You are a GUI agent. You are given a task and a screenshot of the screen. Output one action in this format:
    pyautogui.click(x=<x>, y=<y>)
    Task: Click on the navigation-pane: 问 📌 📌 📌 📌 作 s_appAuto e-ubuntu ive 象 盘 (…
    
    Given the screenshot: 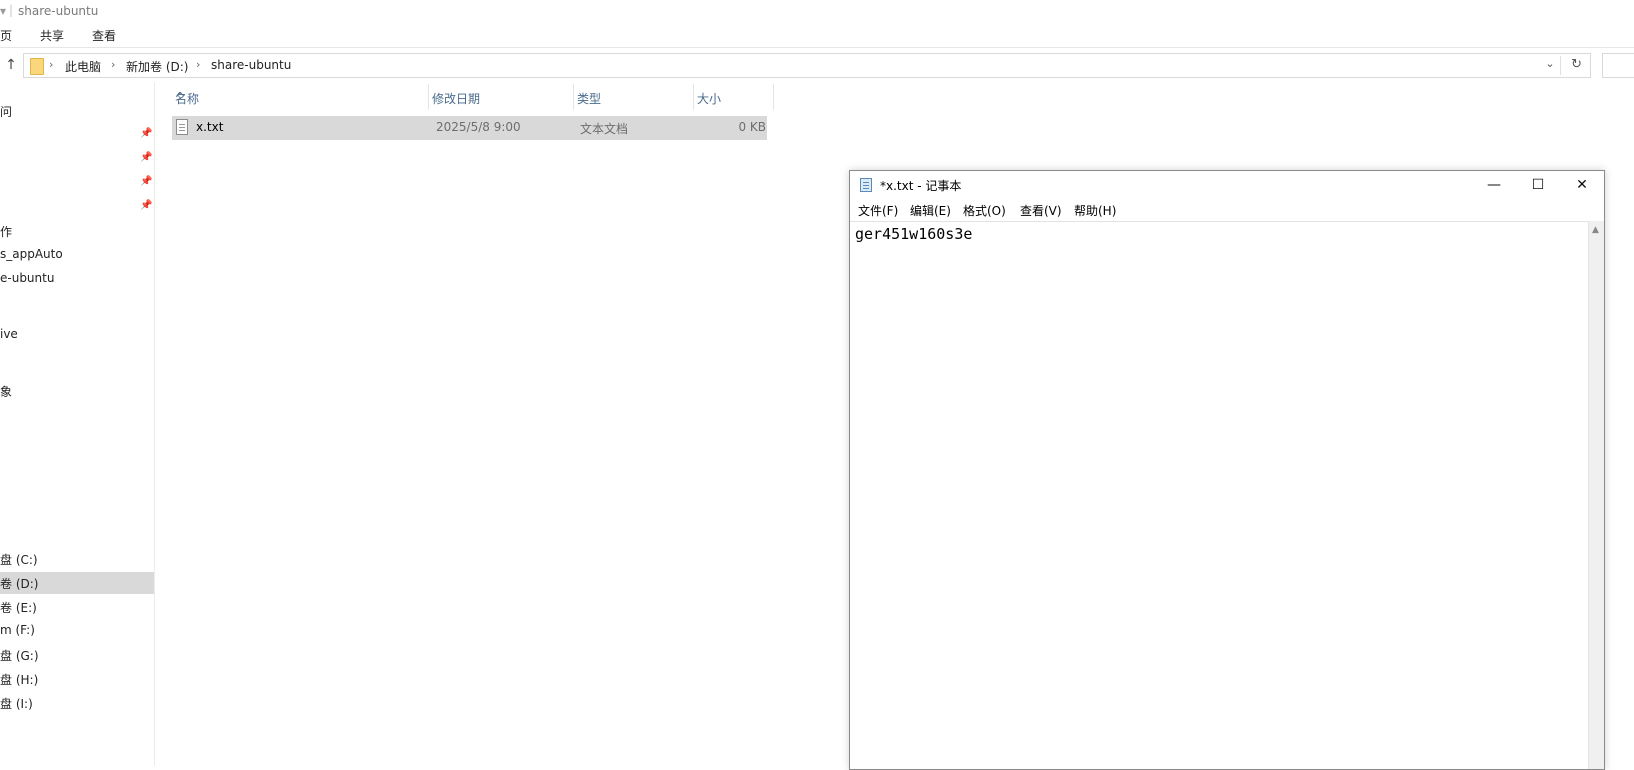 What is the action you would take?
    pyautogui.click(x=77, y=424)
    